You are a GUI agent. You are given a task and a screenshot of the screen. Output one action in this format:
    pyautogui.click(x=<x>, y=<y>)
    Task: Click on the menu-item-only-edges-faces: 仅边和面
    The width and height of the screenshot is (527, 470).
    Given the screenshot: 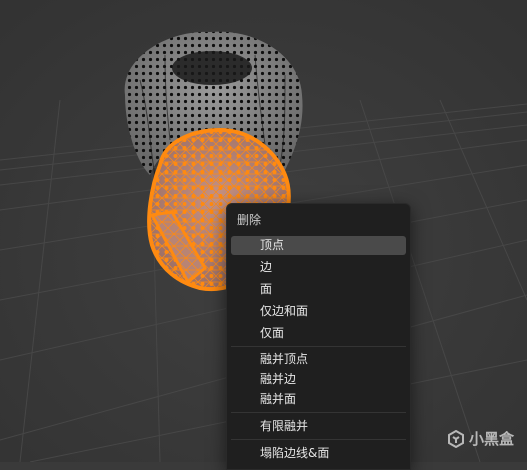 What is the action you would take?
    pyautogui.click(x=318, y=311)
    